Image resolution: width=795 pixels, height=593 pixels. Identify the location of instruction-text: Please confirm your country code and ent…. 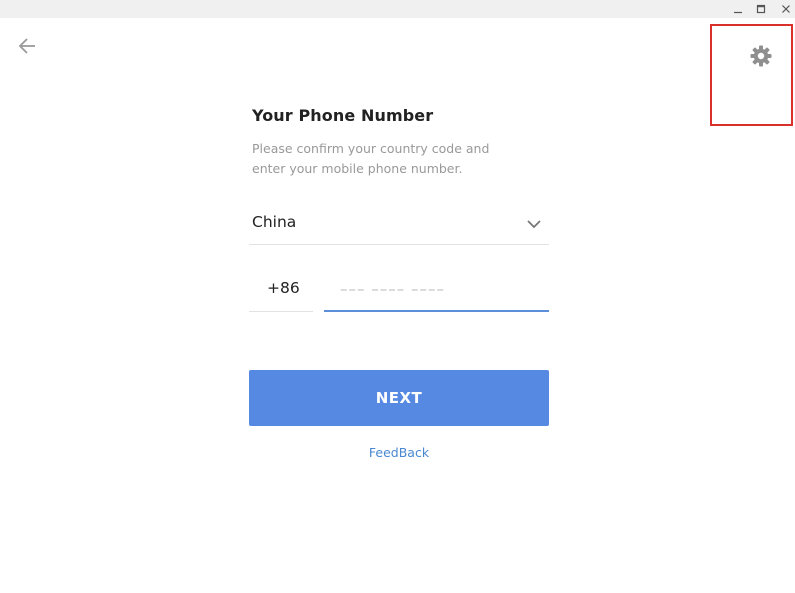
(371, 158).